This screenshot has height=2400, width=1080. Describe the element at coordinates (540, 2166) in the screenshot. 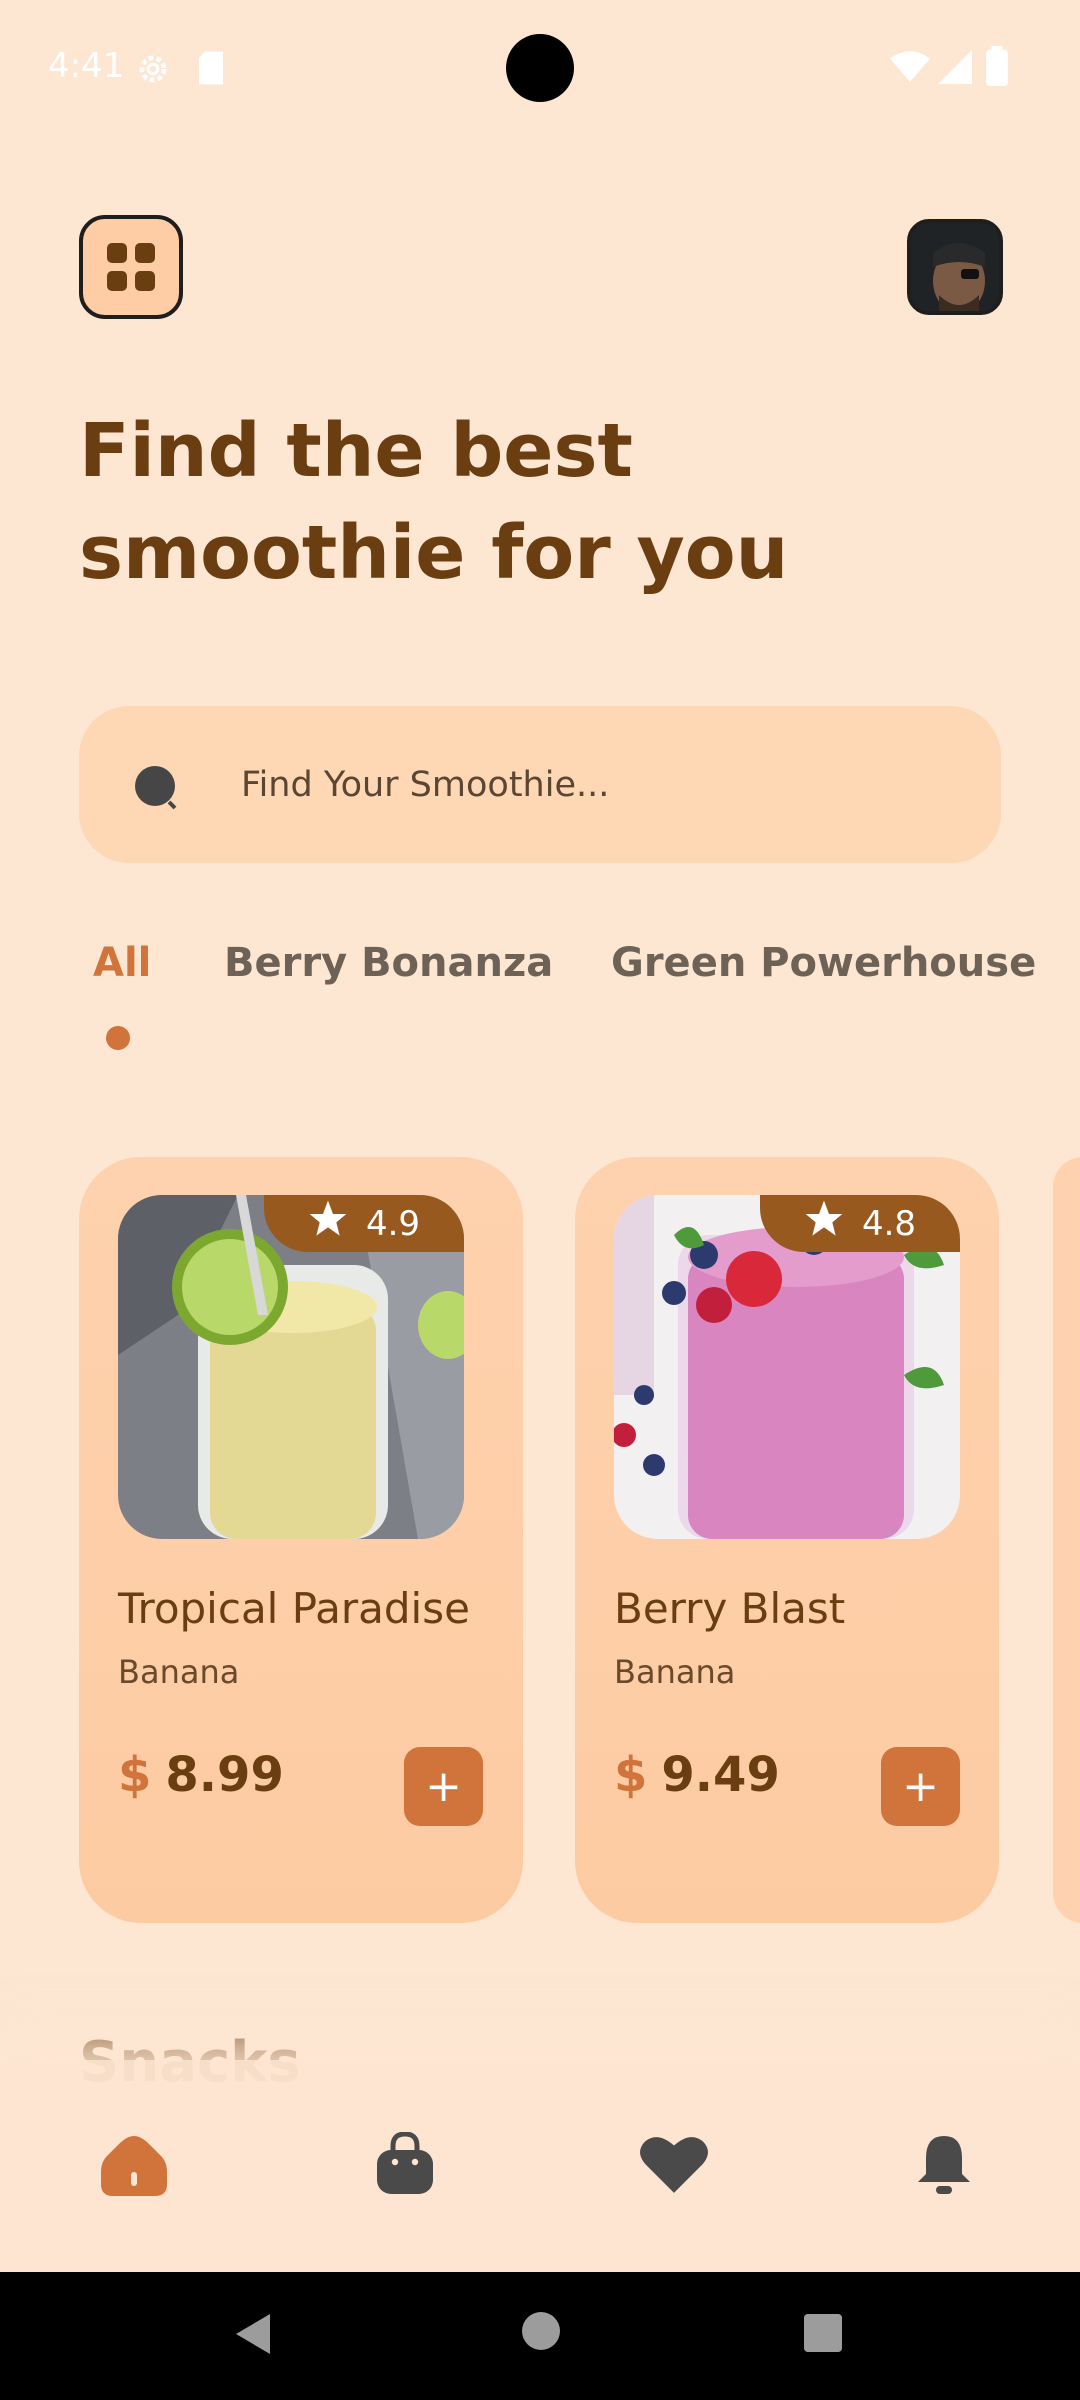

I see `bottom-navigation` at that location.